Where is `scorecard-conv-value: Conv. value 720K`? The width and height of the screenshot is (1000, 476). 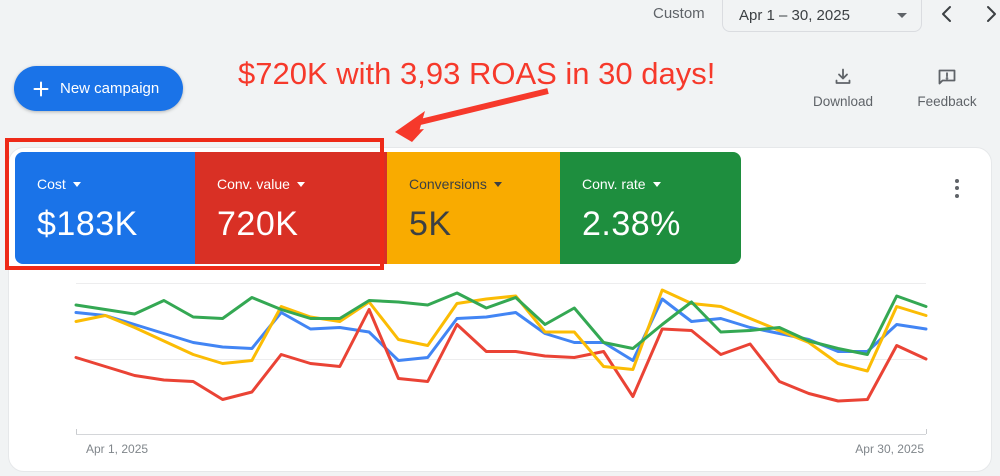
scorecard-conv-value: Conv. value 720K is located at coordinates (291, 208).